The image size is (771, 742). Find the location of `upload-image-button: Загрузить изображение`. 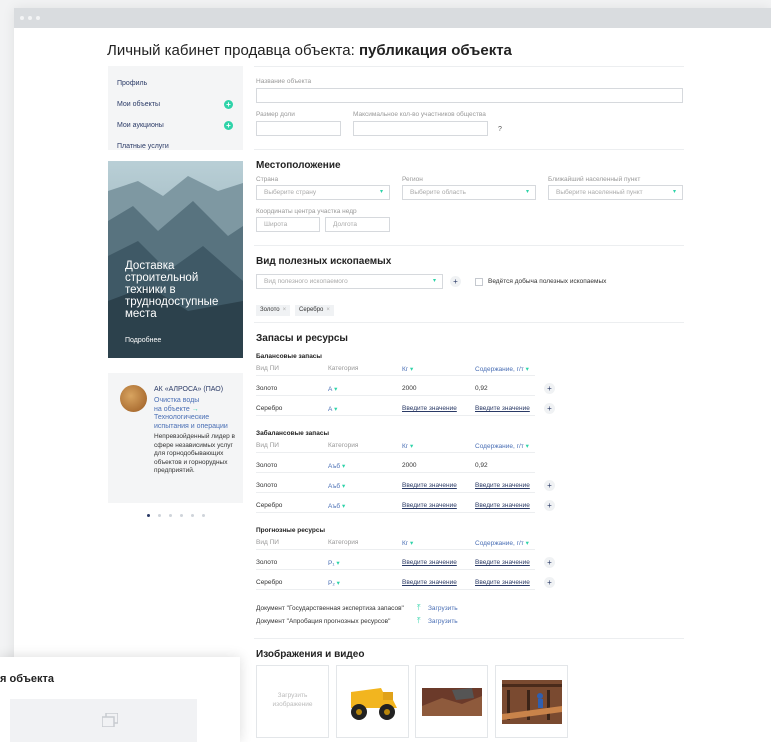

upload-image-button: Загрузить изображение is located at coordinates (292, 701).